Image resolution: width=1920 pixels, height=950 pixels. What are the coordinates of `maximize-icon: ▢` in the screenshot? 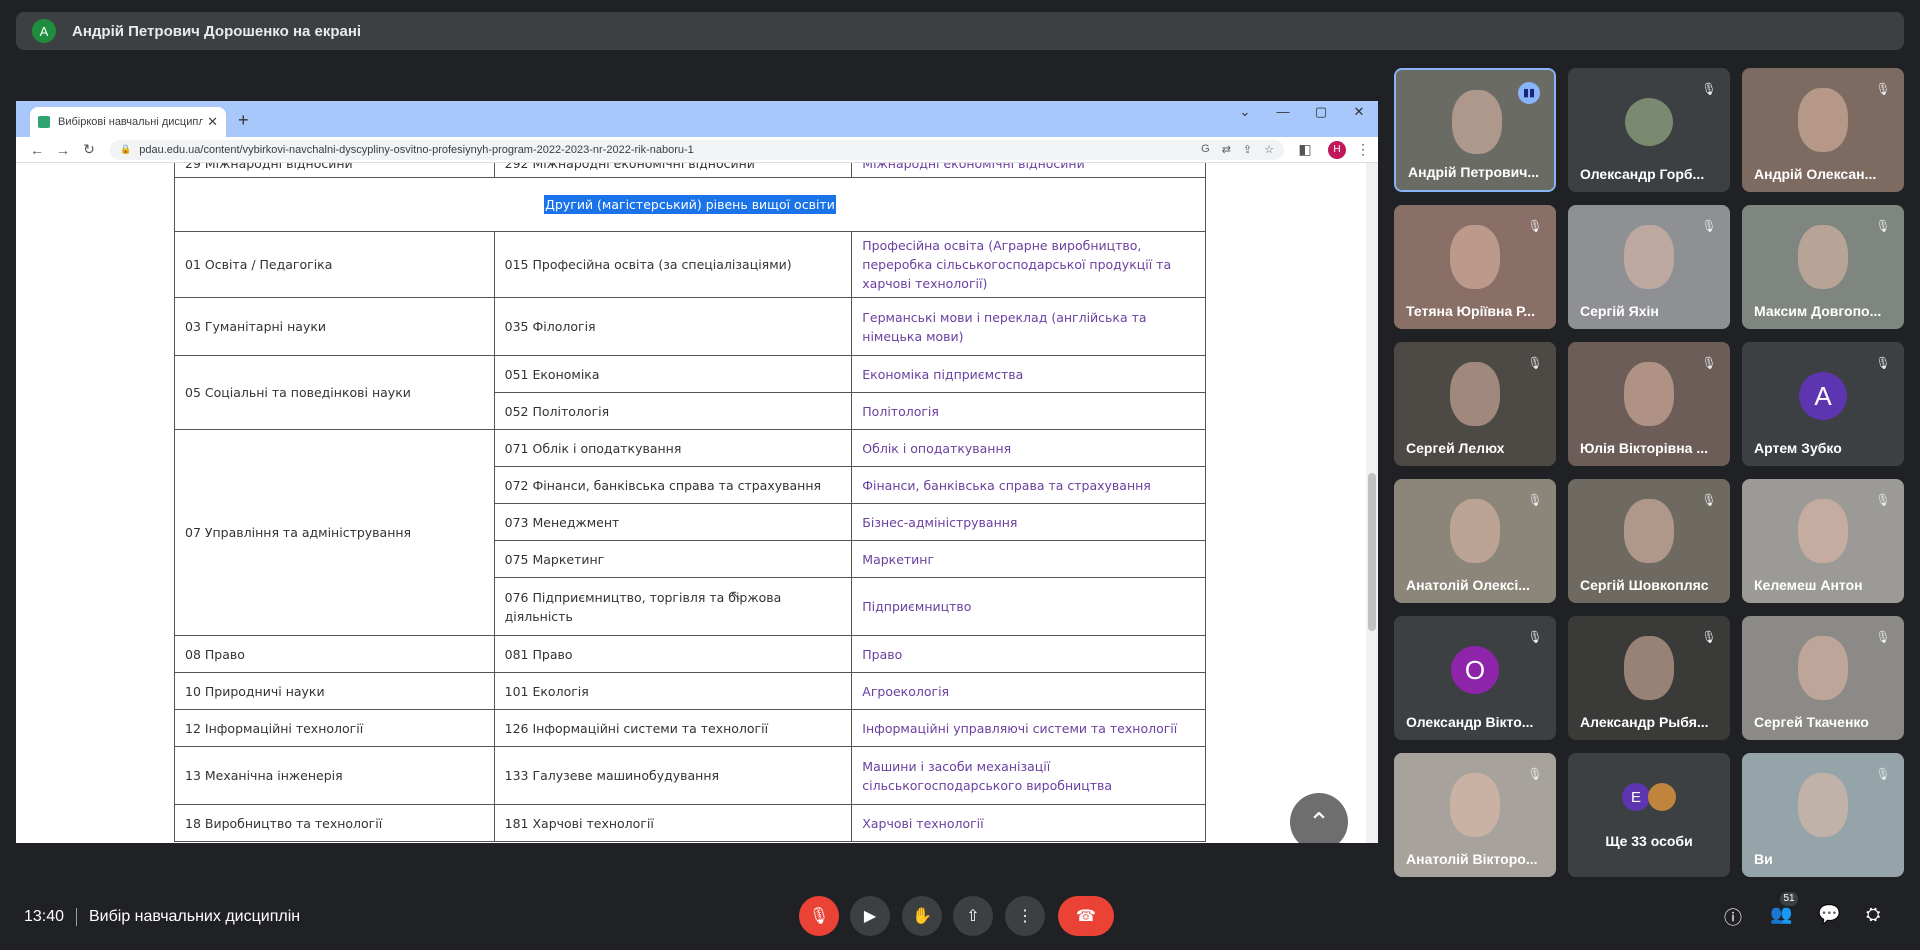 It's located at (1321, 112).